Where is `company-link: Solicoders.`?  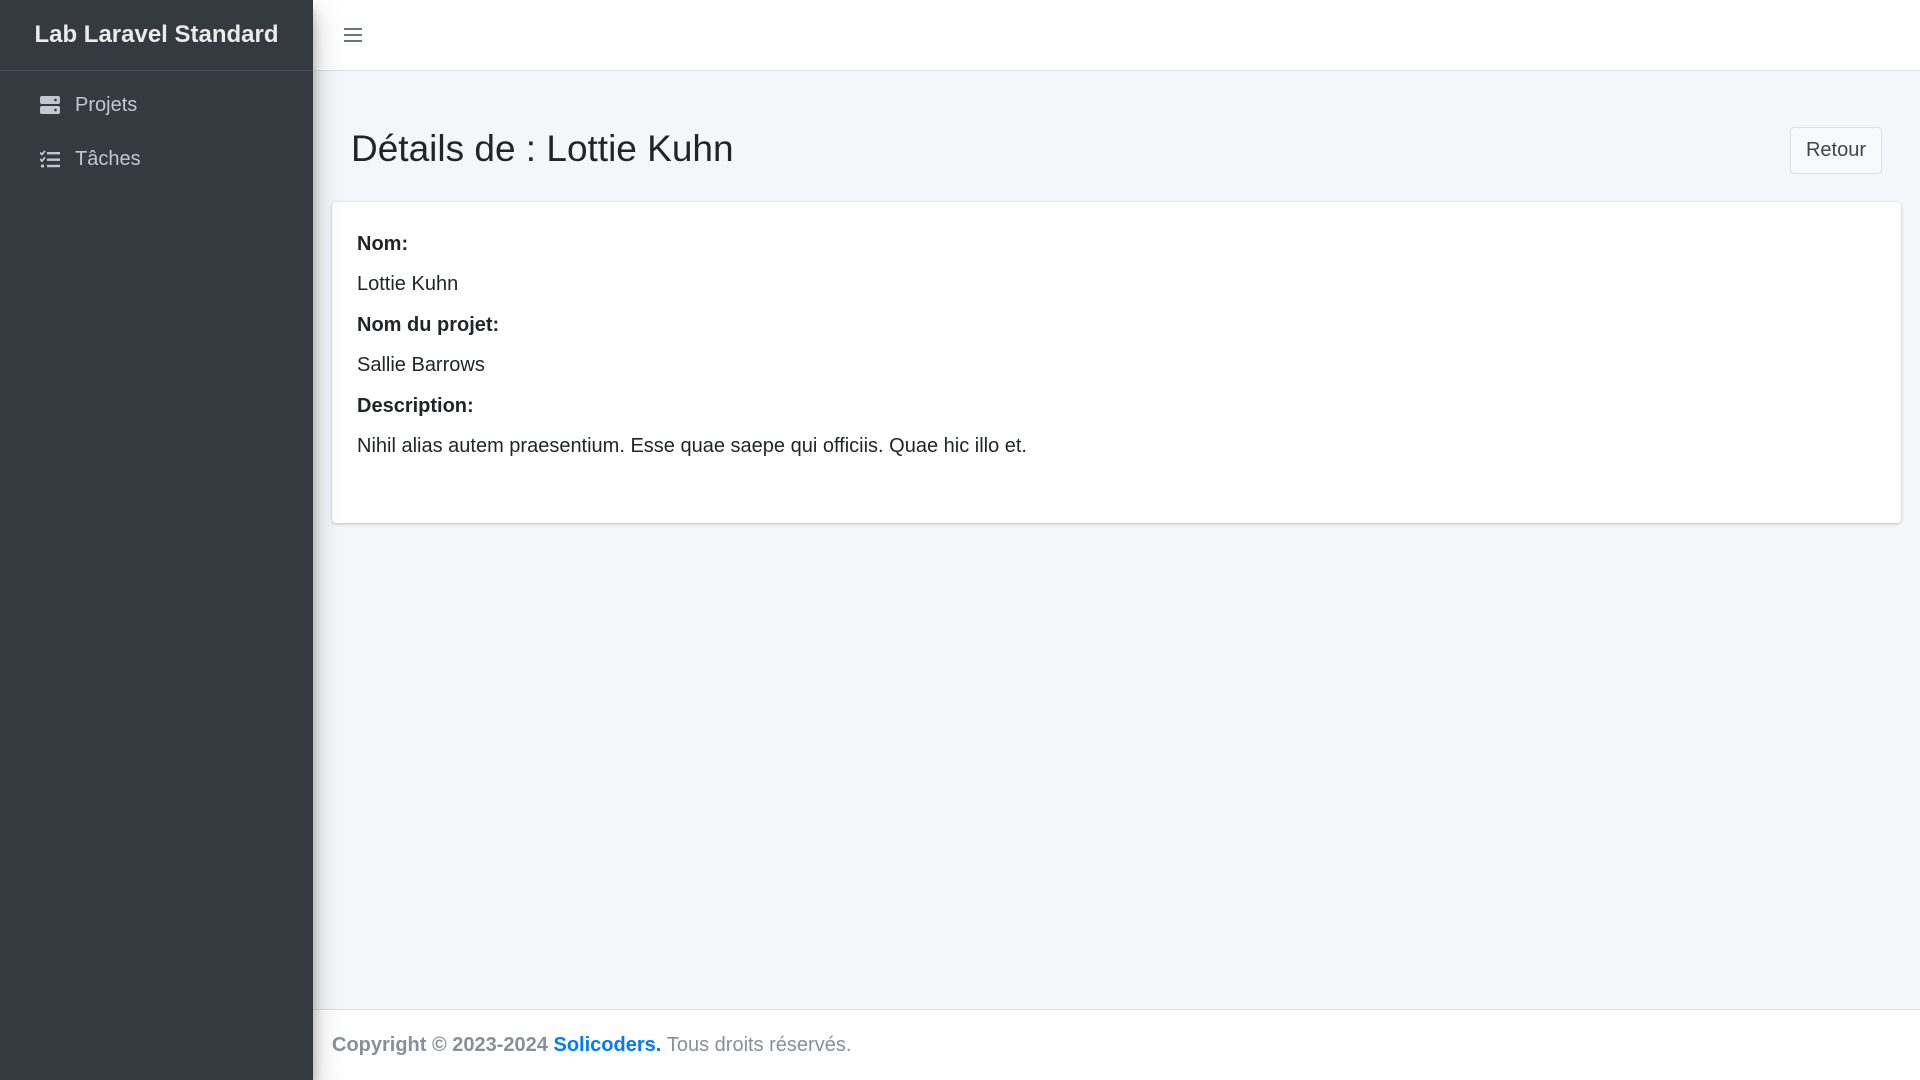 company-link: Solicoders. is located at coordinates (608, 1045).